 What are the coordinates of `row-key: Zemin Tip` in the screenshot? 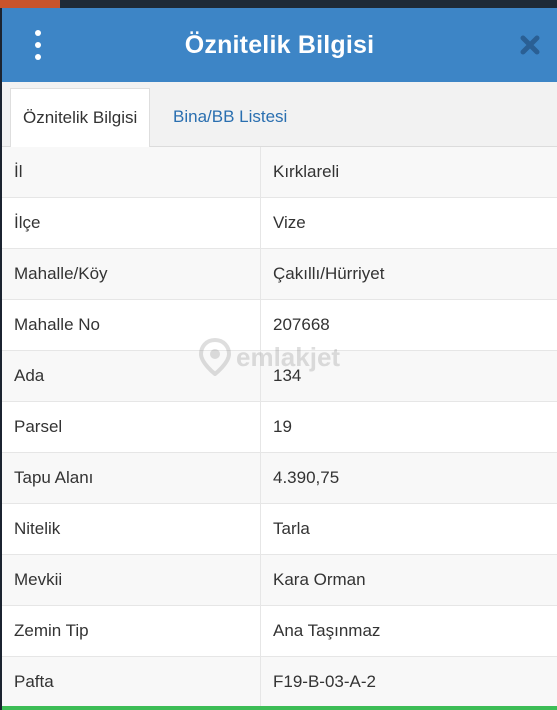 It's located at (131, 631).